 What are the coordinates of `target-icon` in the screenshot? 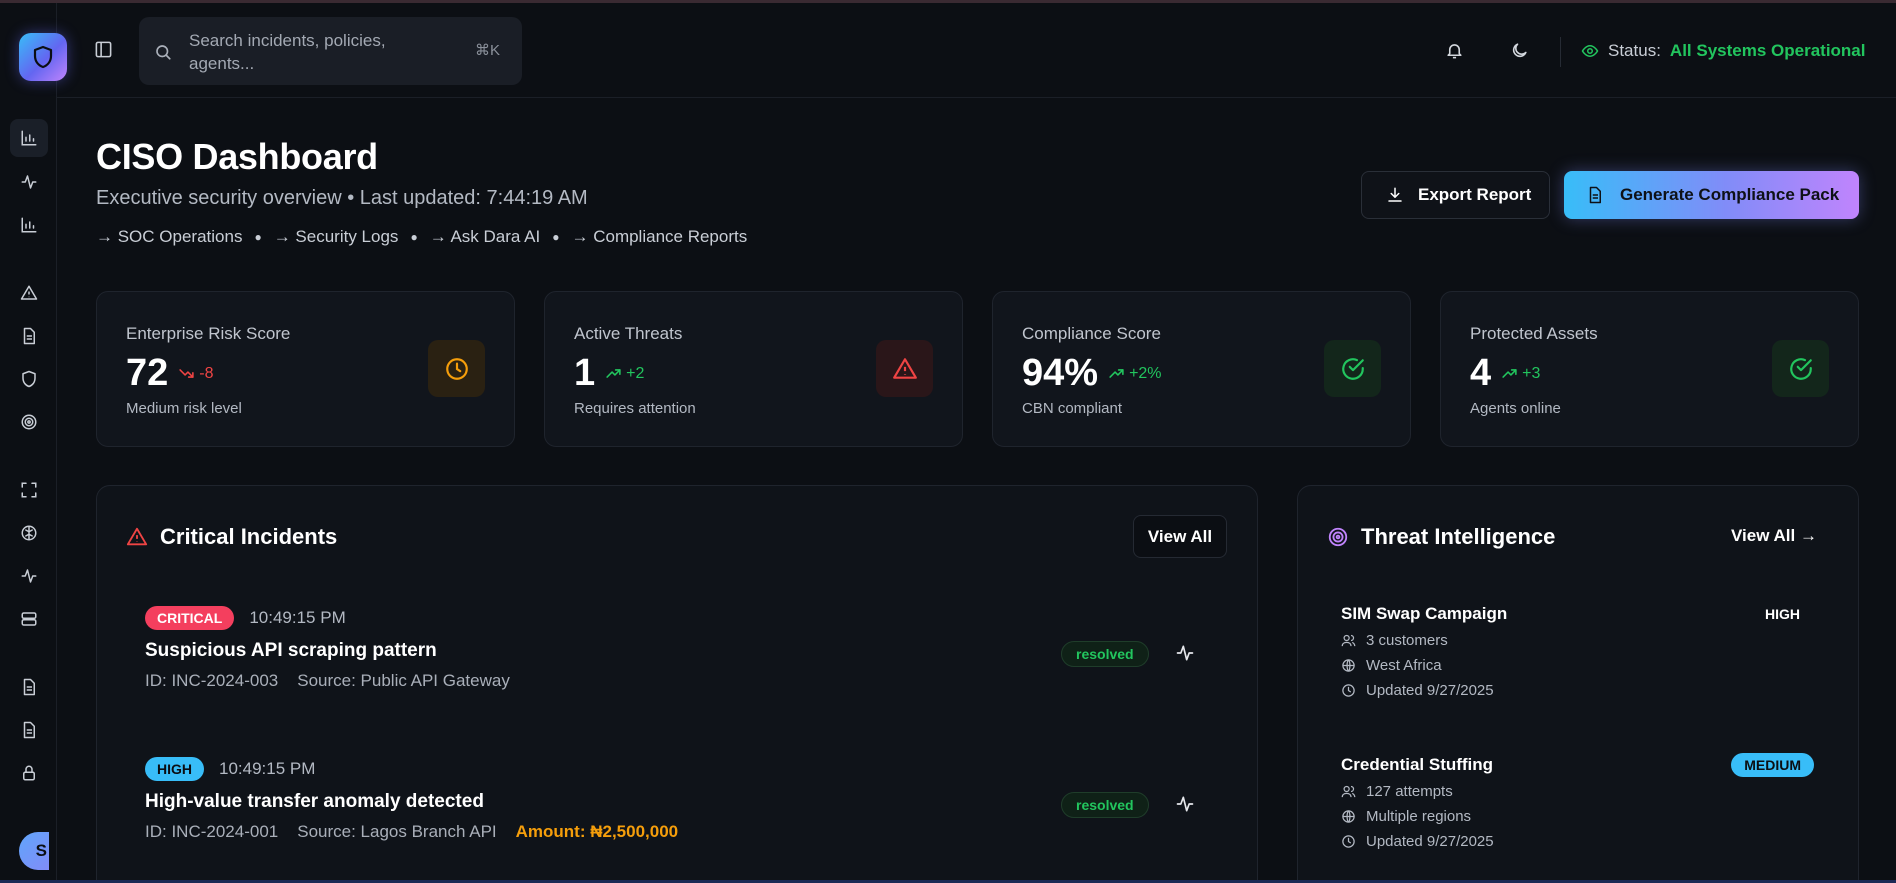 It's located at (1338, 537).